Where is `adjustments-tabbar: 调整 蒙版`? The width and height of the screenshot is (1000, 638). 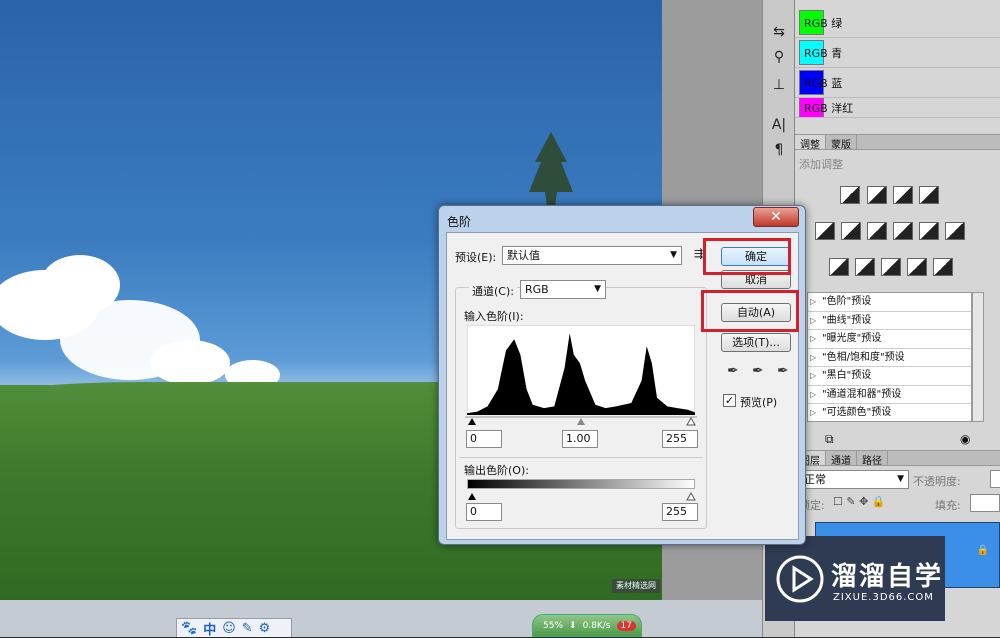 adjustments-tabbar: 调整 蒙版 is located at coordinates (897, 142).